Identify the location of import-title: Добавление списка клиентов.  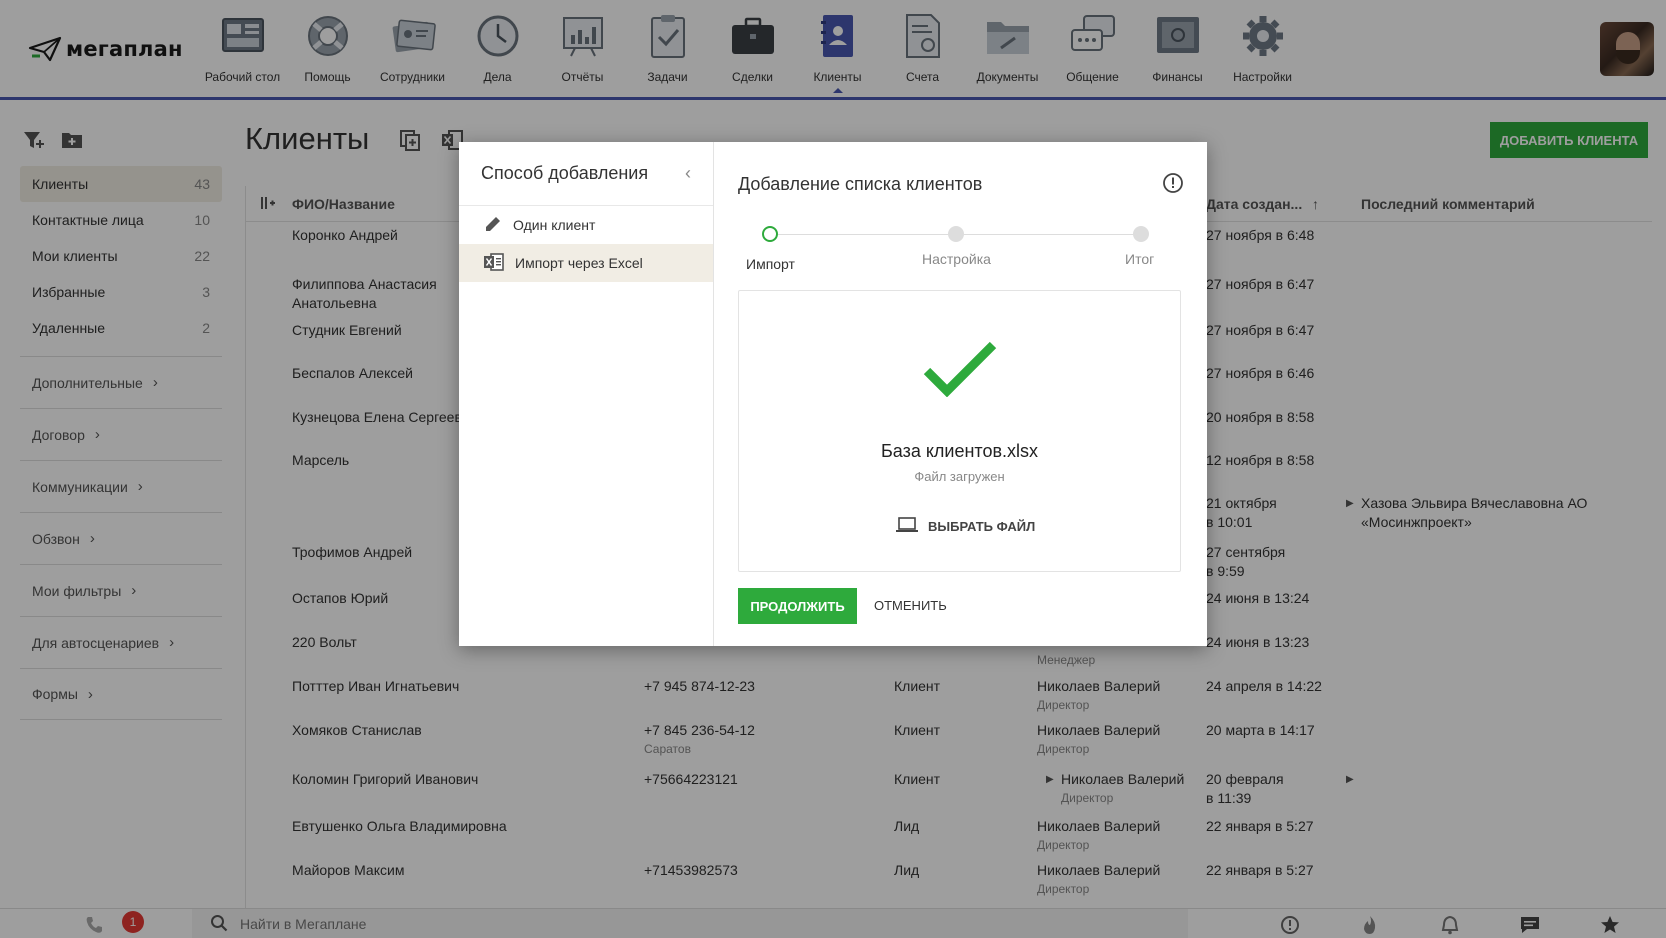
(860, 184).